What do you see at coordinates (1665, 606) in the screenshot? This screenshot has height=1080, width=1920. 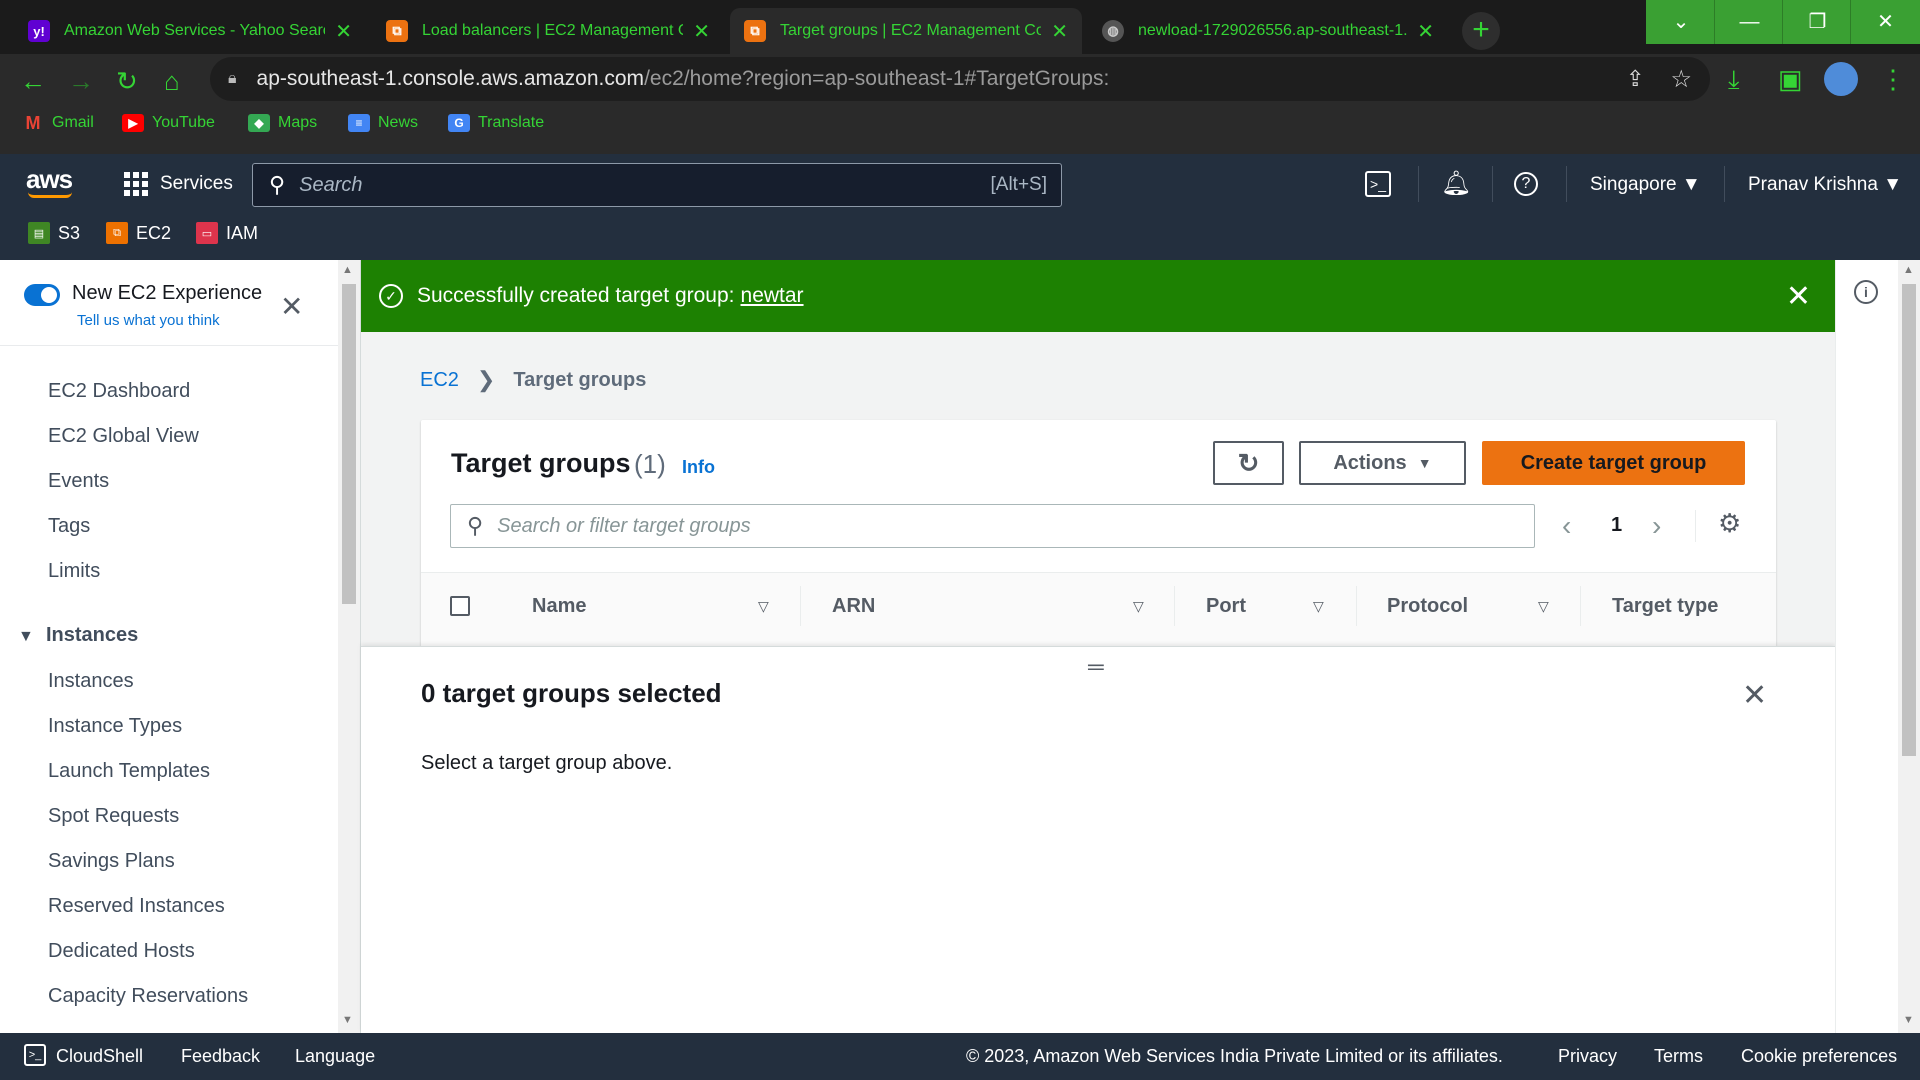 I see `column-target-type: Target type` at bounding box center [1665, 606].